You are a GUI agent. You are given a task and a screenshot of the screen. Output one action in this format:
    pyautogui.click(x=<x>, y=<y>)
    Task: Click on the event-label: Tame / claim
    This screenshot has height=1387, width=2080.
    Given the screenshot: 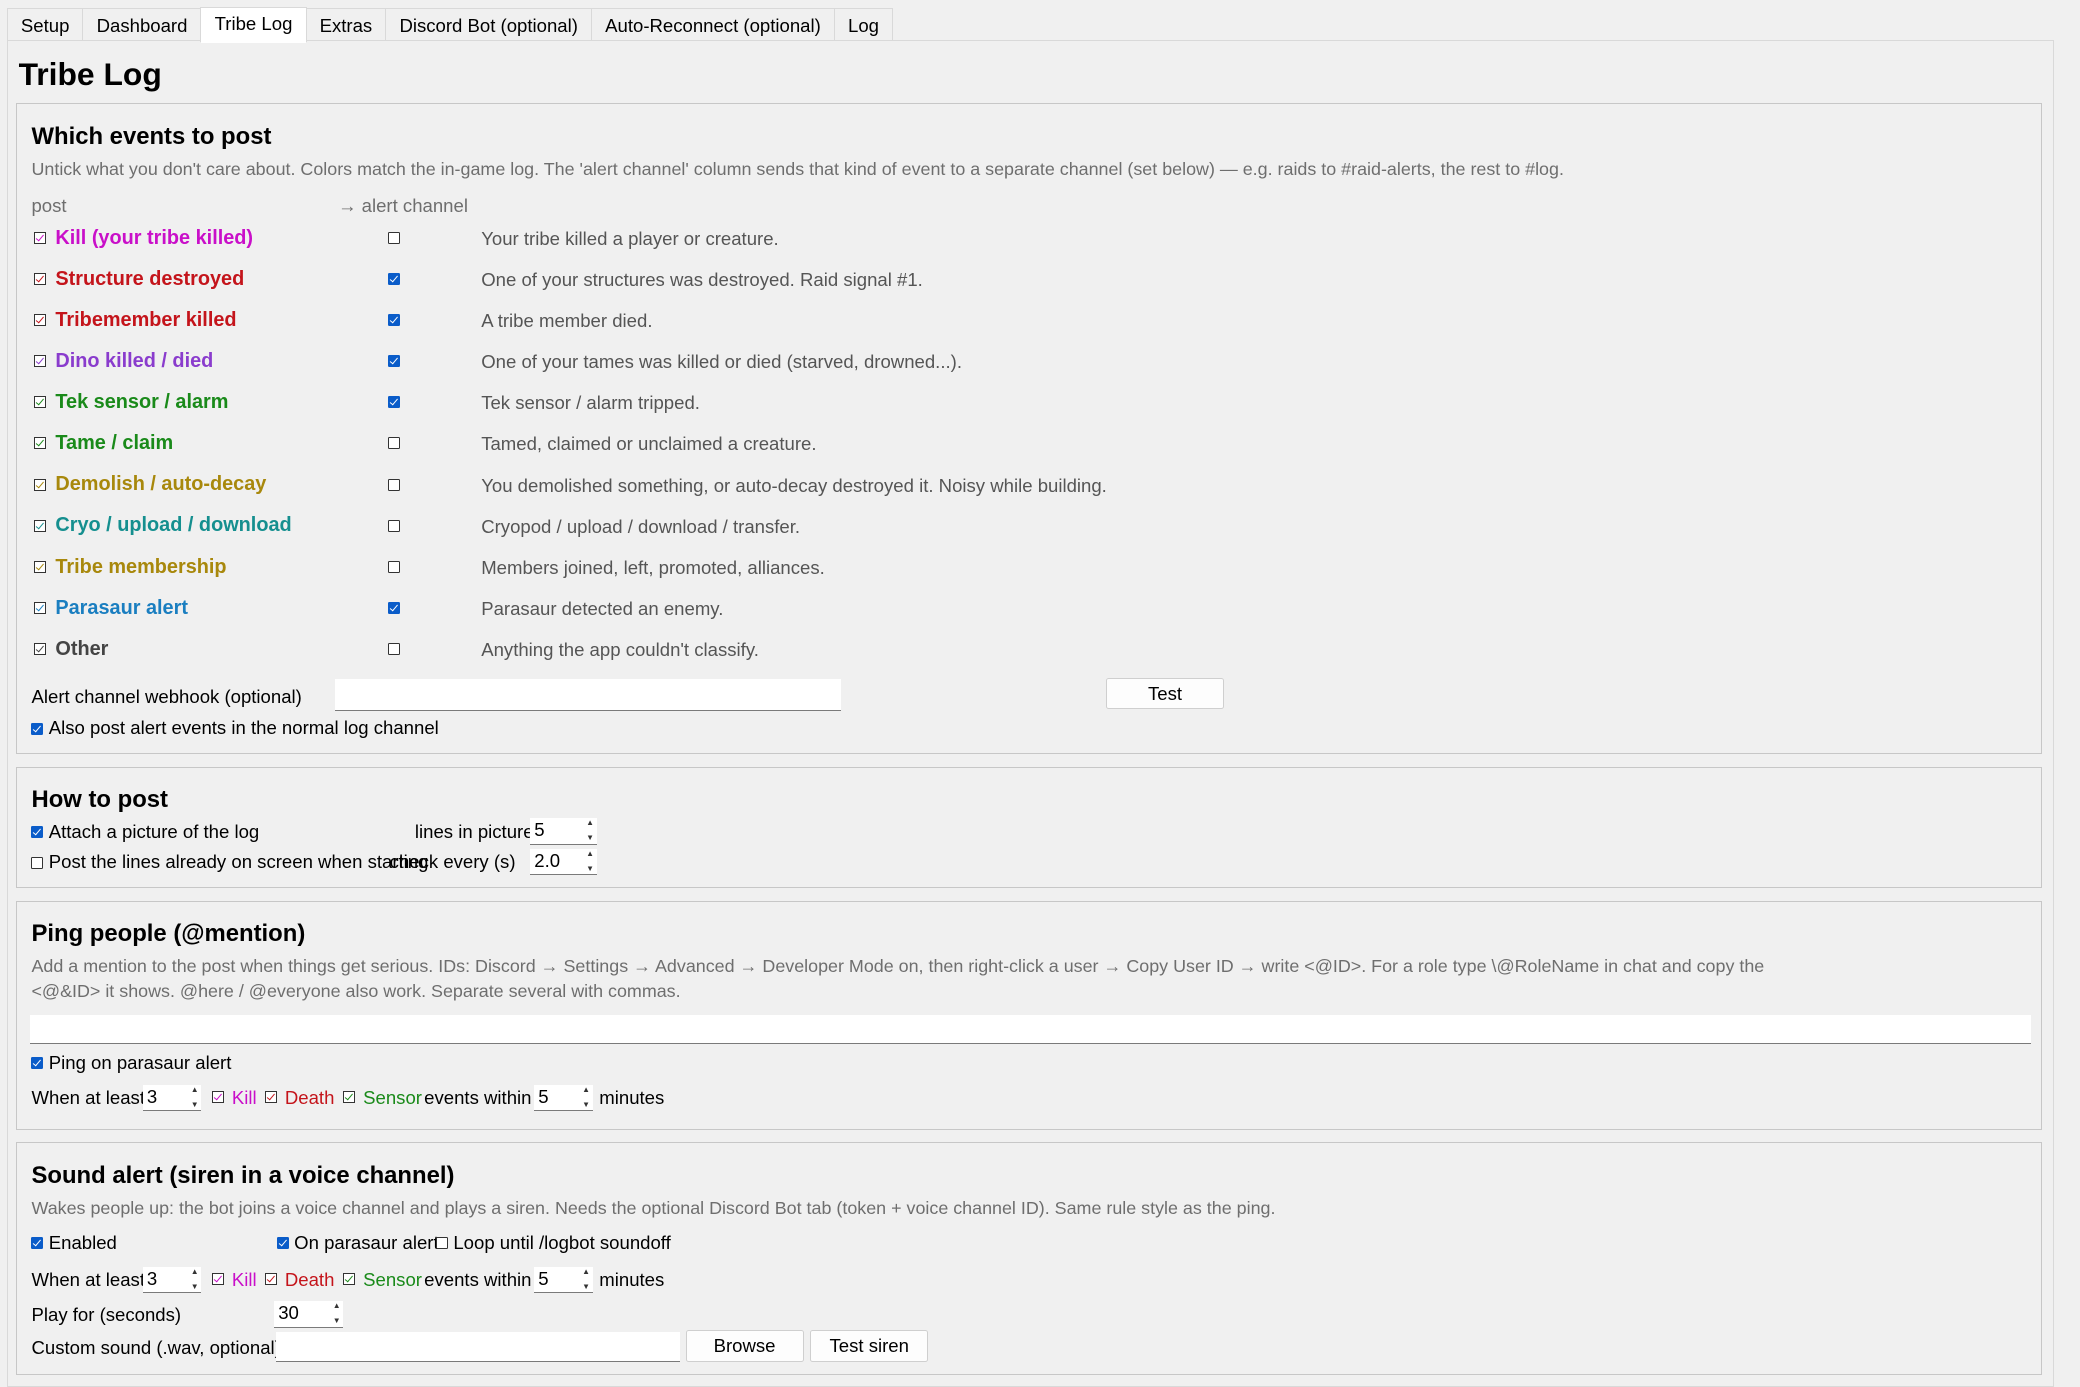 What is the action you would take?
    pyautogui.click(x=114, y=443)
    